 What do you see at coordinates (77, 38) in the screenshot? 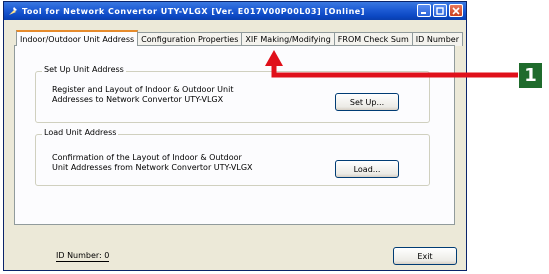
I see `tab-indoor-outdoor-unit-address: Indoor/Outdoor Unit Address` at bounding box center [77, 38].